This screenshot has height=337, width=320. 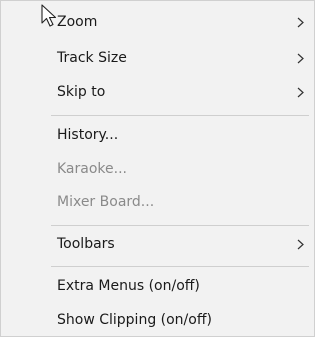 What do you see at coordinates (134, 320) in the screenshot?
I see `menu-item-label: Show Clipping (on/off)` at bounding box center [134, 320].